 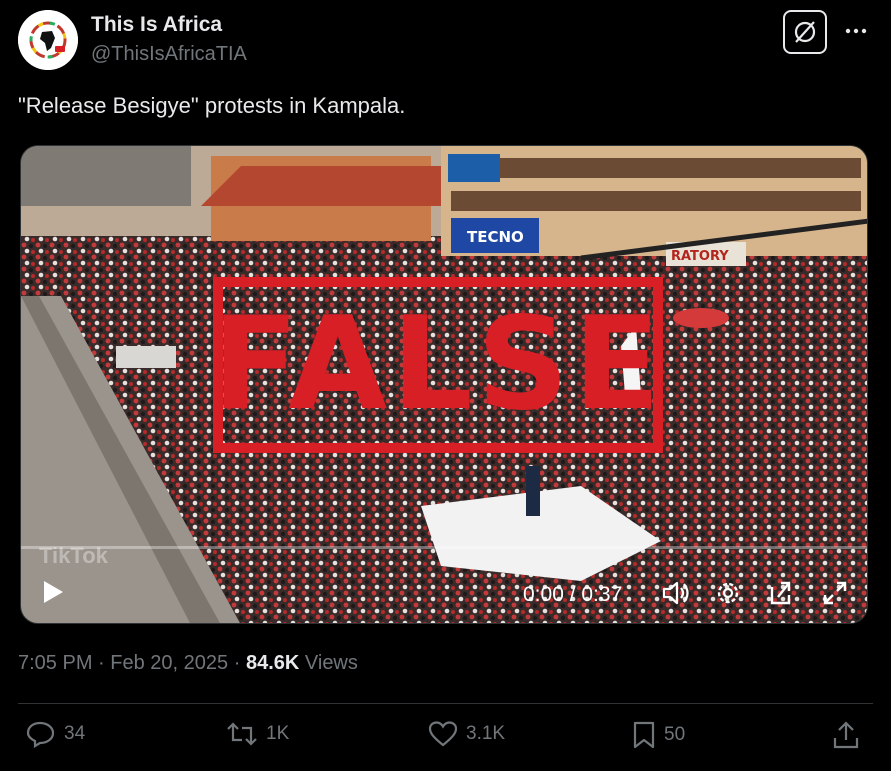 I want to click on false-stamp-text: FALSE, so click(x=438, y=364).